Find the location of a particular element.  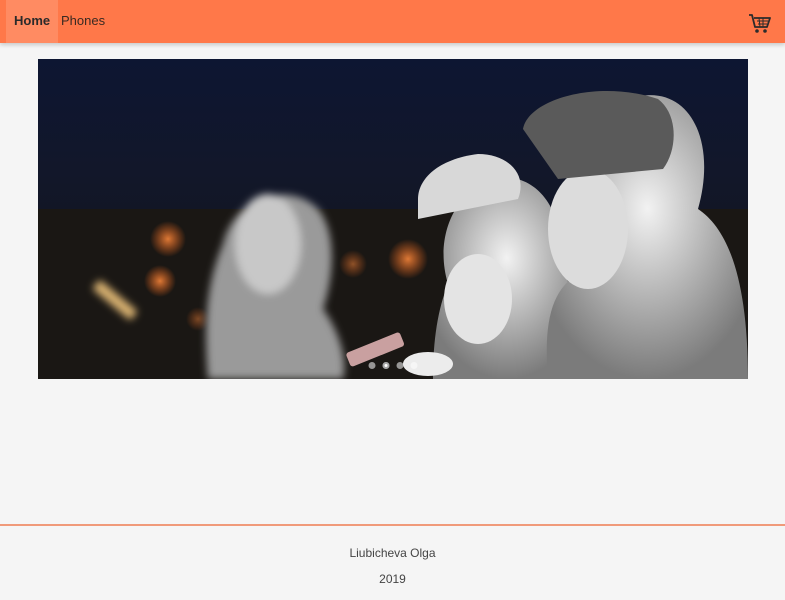

nav-phones-link: Phones is located at coordinates (83, 21).